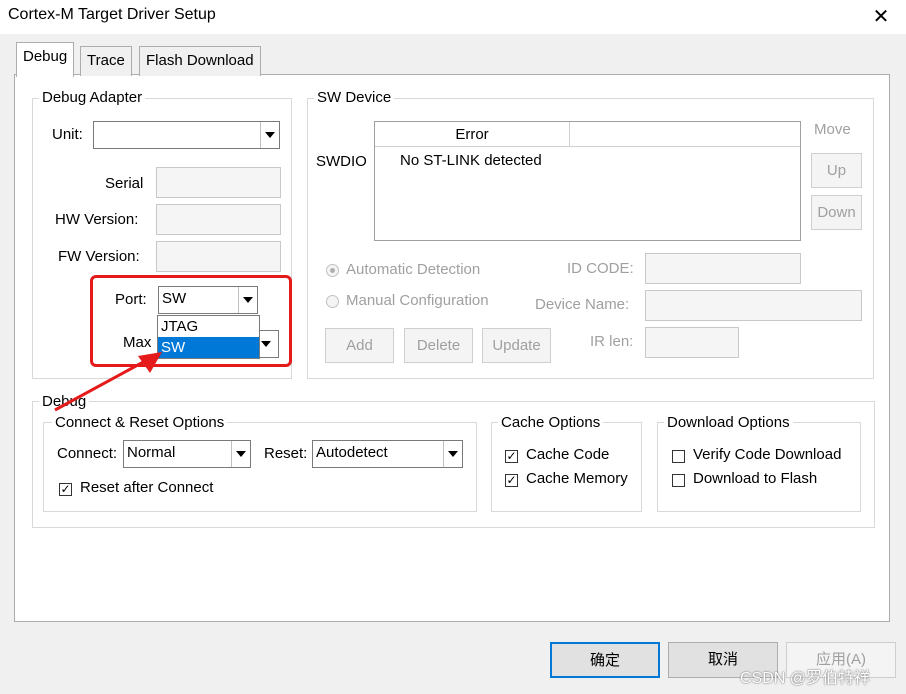 The height and width of the screenshot is (694, 906). Describe the element at coordinates (108, 382) in the screenshot. I see `annotation-arrow` at that location.